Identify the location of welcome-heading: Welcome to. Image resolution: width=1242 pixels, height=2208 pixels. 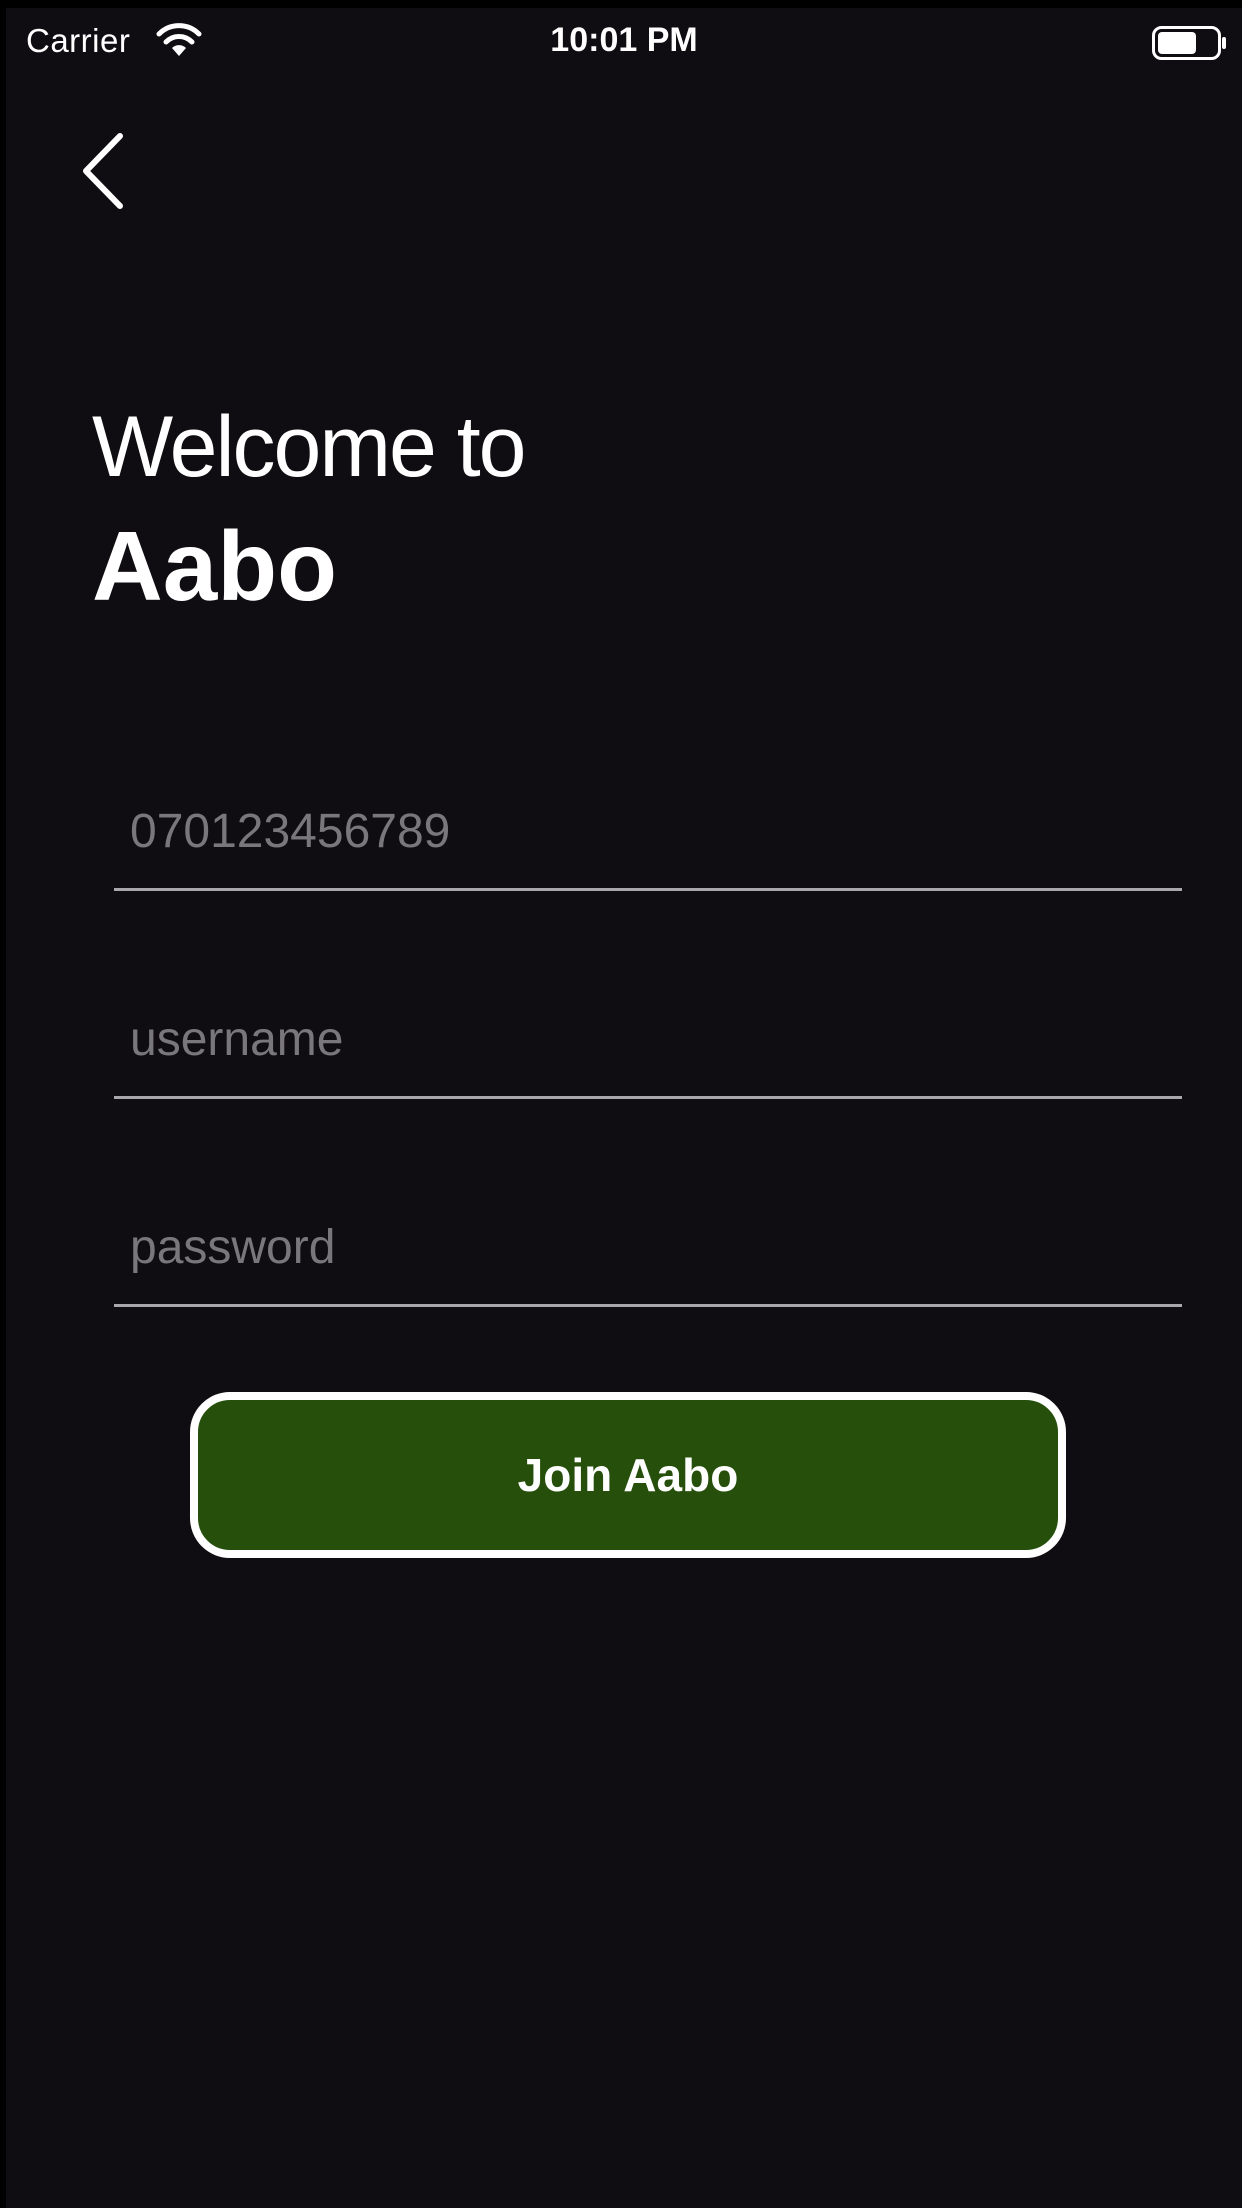
(309, 447).